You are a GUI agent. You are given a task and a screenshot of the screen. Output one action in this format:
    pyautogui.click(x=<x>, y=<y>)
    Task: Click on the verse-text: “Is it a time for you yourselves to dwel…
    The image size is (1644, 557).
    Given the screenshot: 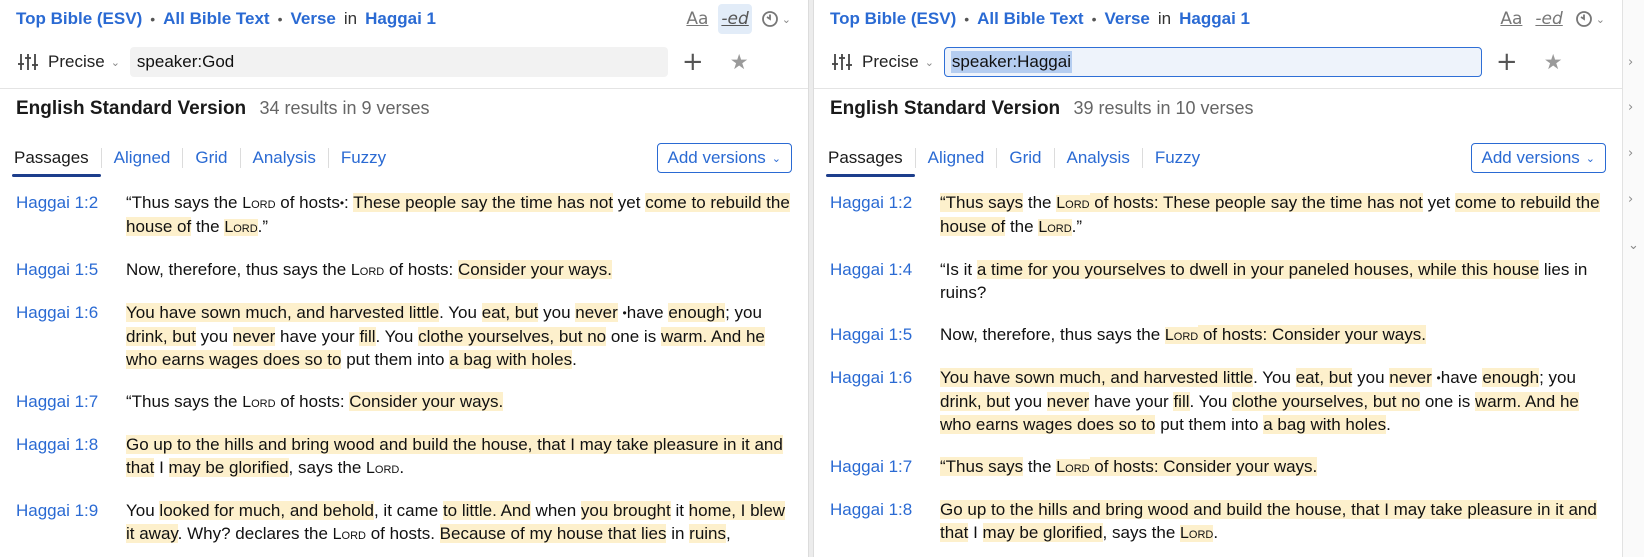 What is the action you would take?
    pyautogui.click(x=1273, y=281)
    